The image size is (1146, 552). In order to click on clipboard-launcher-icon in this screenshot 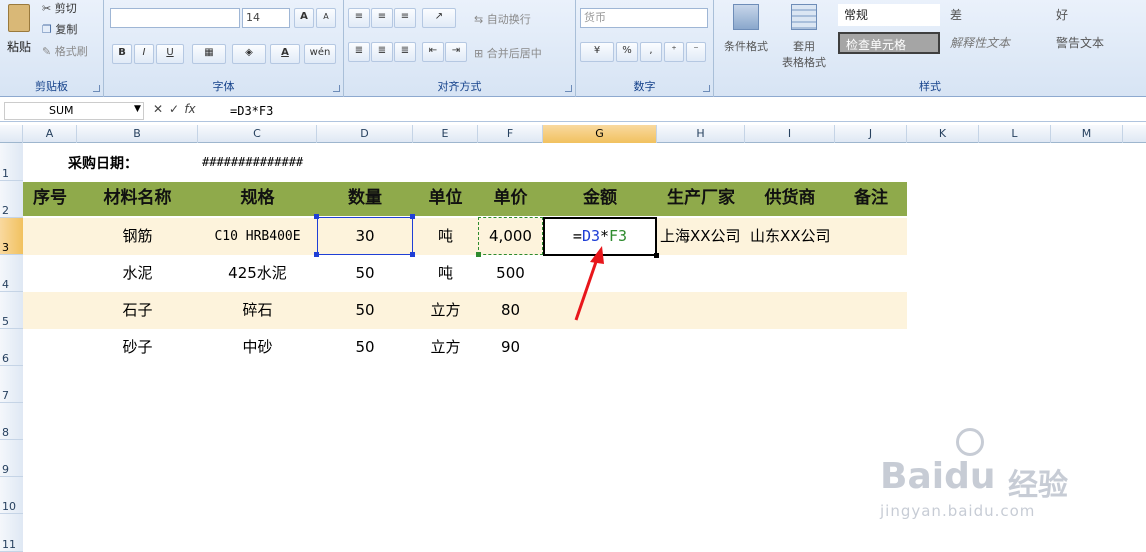, I will do `click(96, 88)`.